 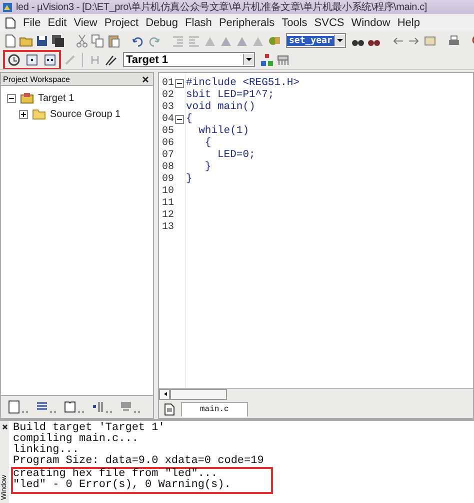 I want to click on target-combo: Target 1, so click(x=189, y=59).